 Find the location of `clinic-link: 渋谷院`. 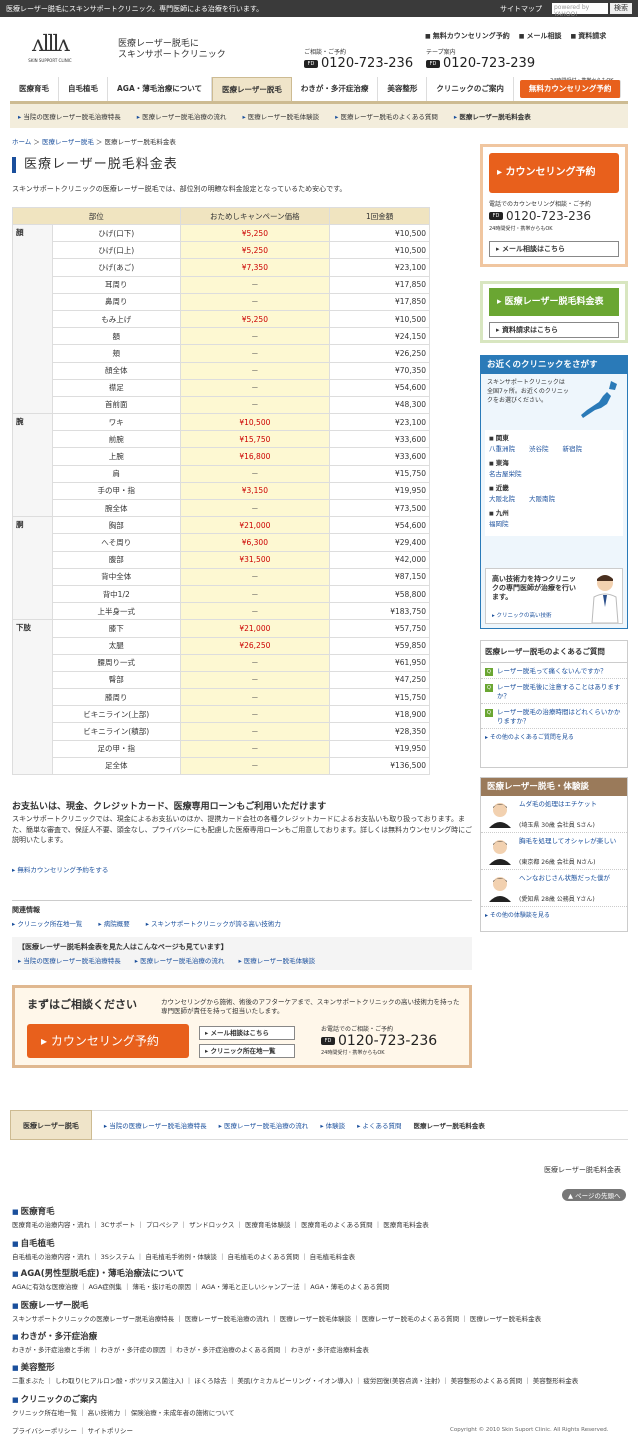

clinic-link: 渋谷院 is located at coordinates (539, 449).